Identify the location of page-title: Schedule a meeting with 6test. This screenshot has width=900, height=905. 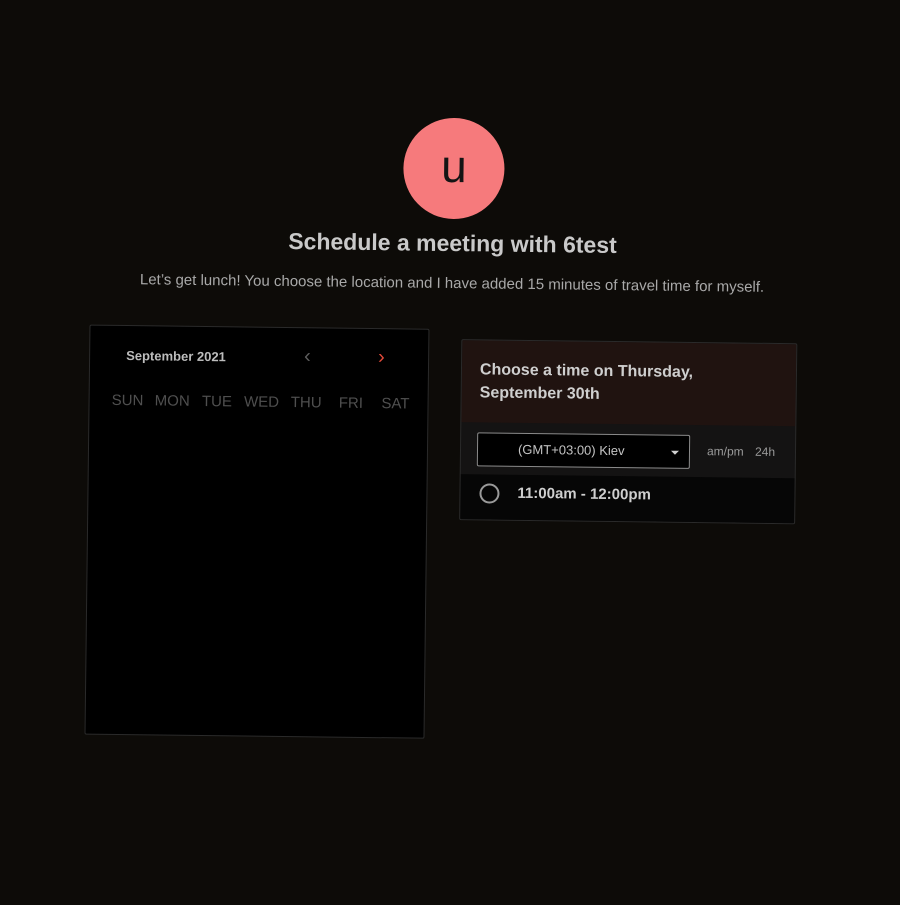
(452, 243).